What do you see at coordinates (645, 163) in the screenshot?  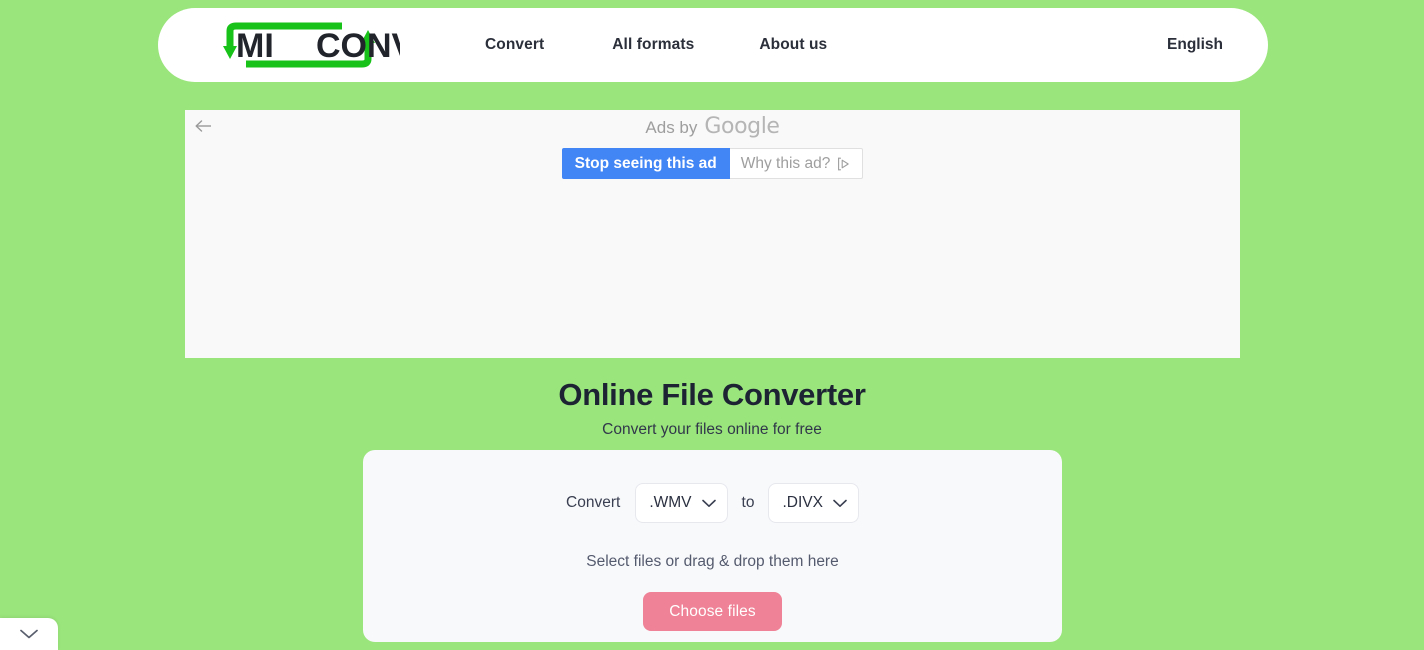 I see `stop-seeing-ad-button: Stop seeing this ad` at bounding box center [645, 163].